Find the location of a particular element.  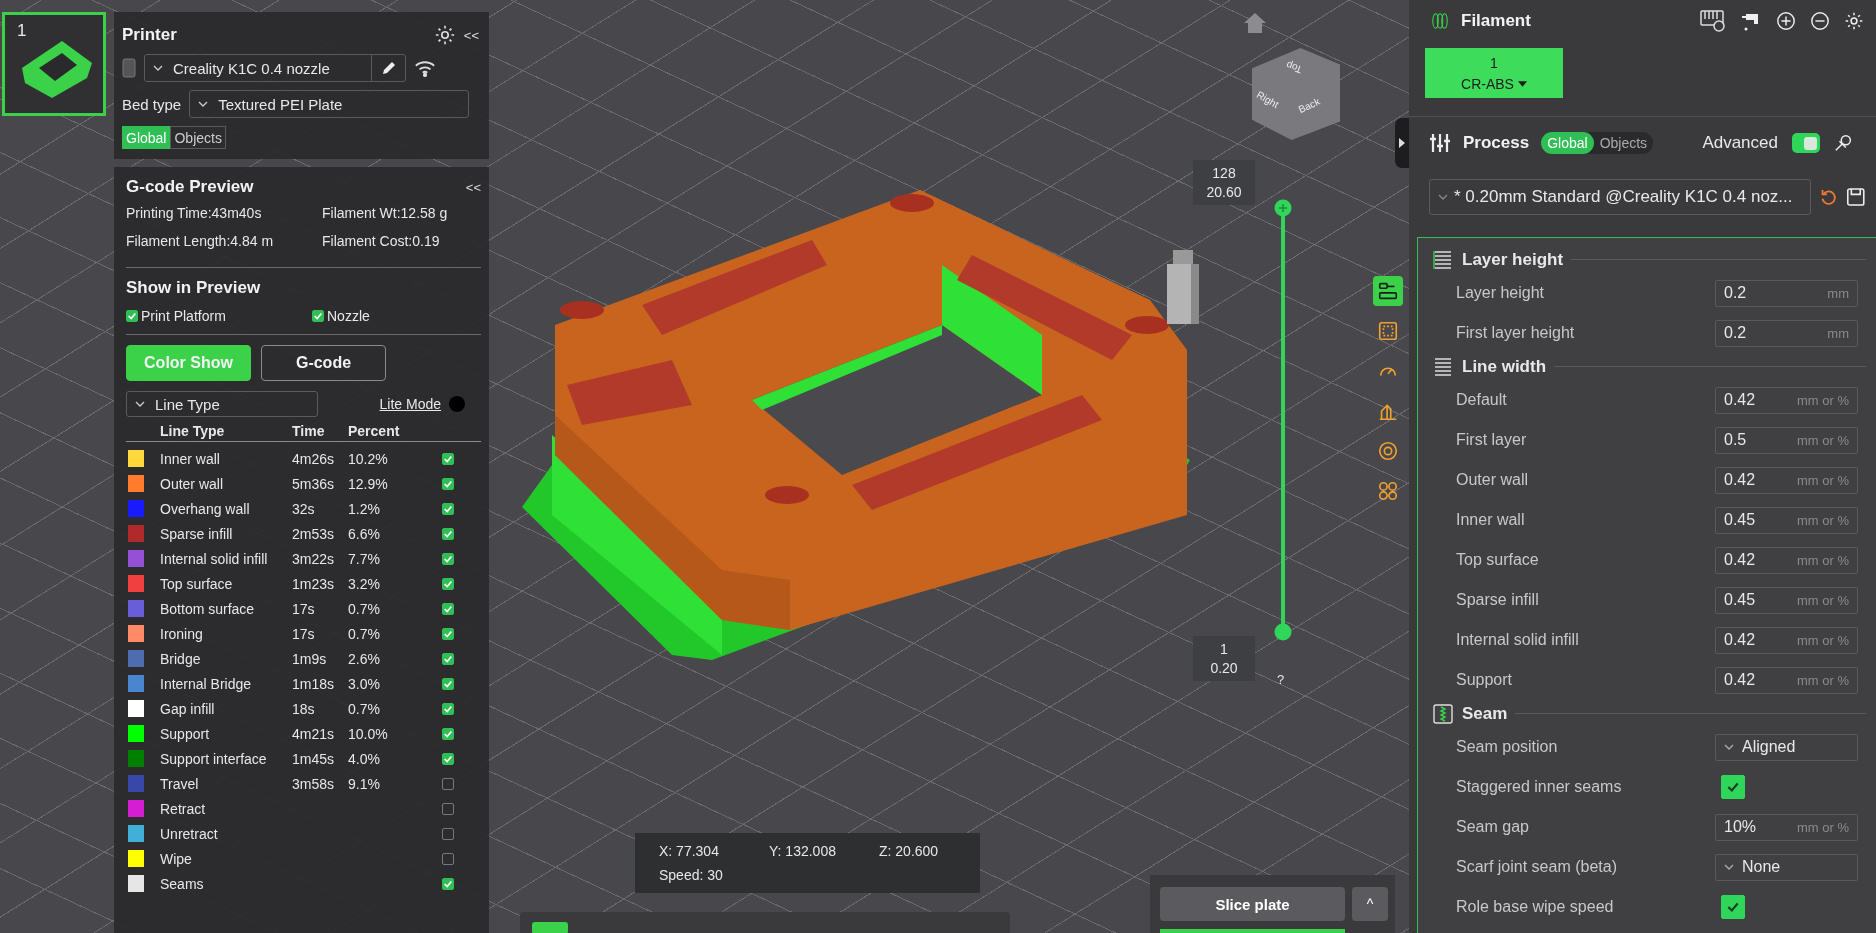

line-type-name: Internal Bridge is located at coordinates (206, 683).